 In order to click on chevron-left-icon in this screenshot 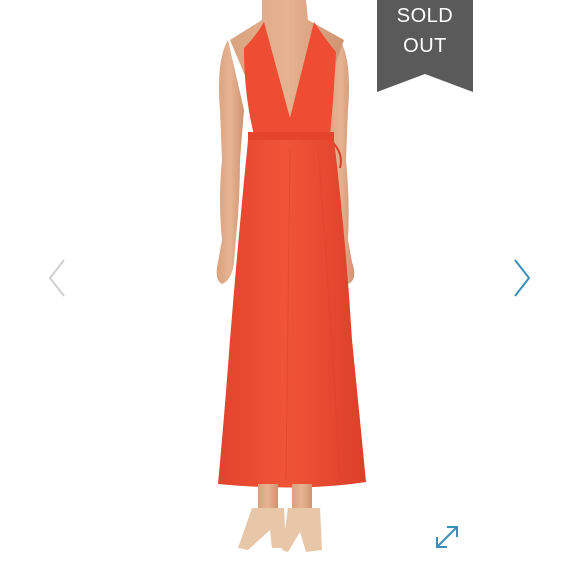, I will do `click(56, 278)`.